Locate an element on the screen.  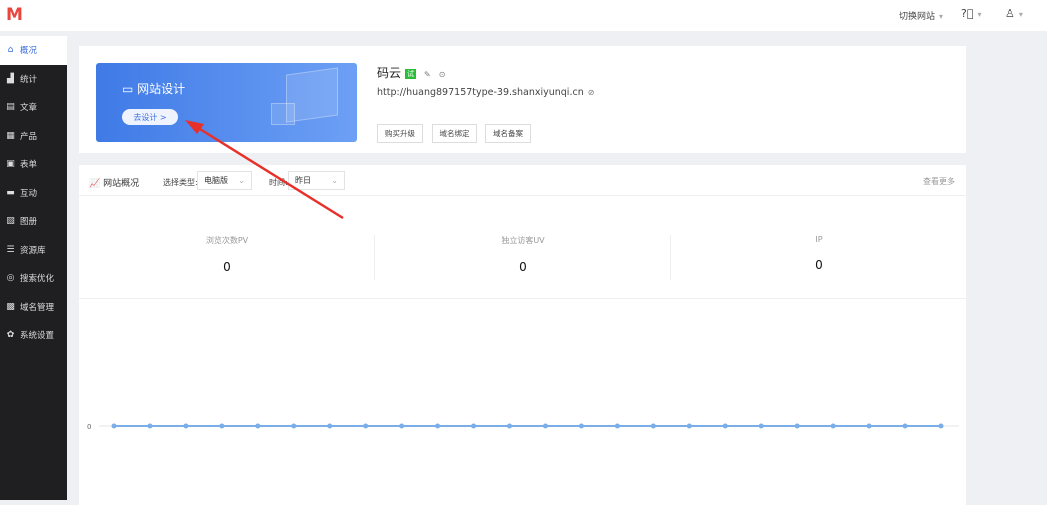
settings-icon: ⊙ is located at coordinates (442, 74).